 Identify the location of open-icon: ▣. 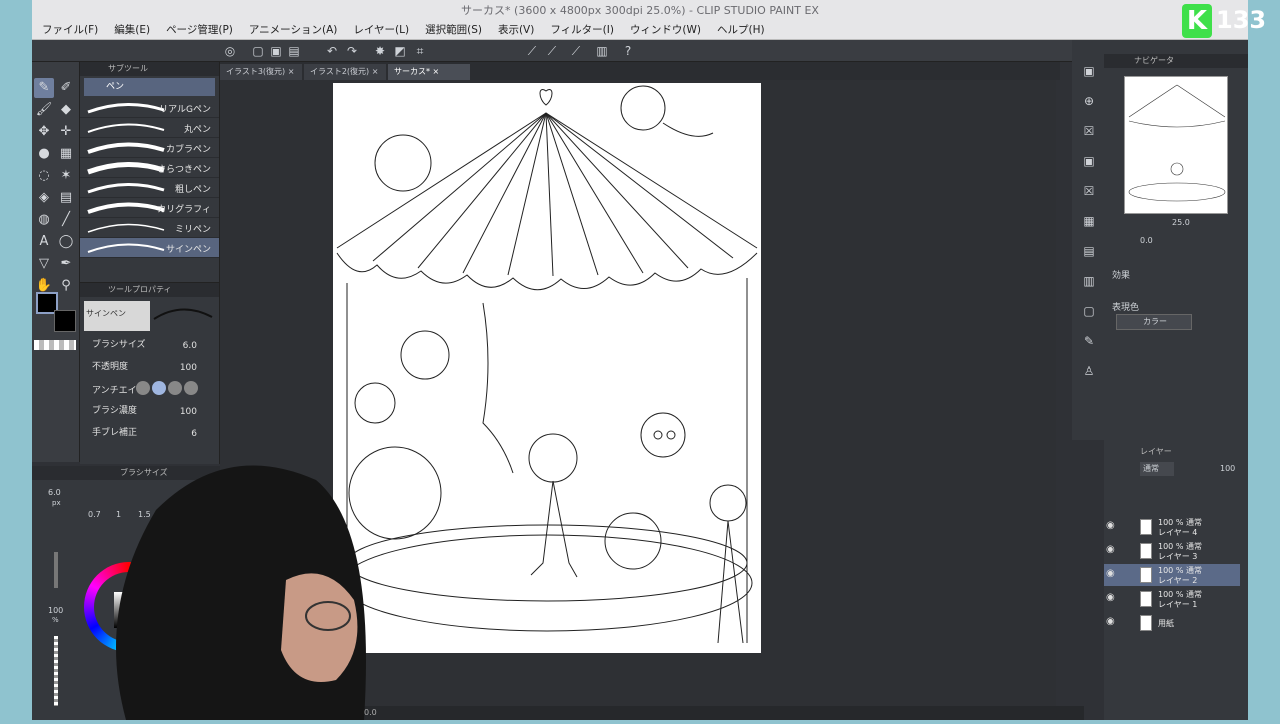
(276, 51).